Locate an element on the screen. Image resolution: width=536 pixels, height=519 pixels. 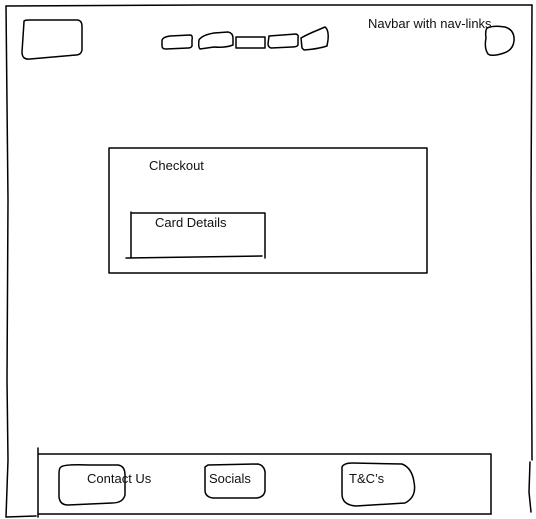
terms-label: T&C’s is located at coordinates (367, 478).